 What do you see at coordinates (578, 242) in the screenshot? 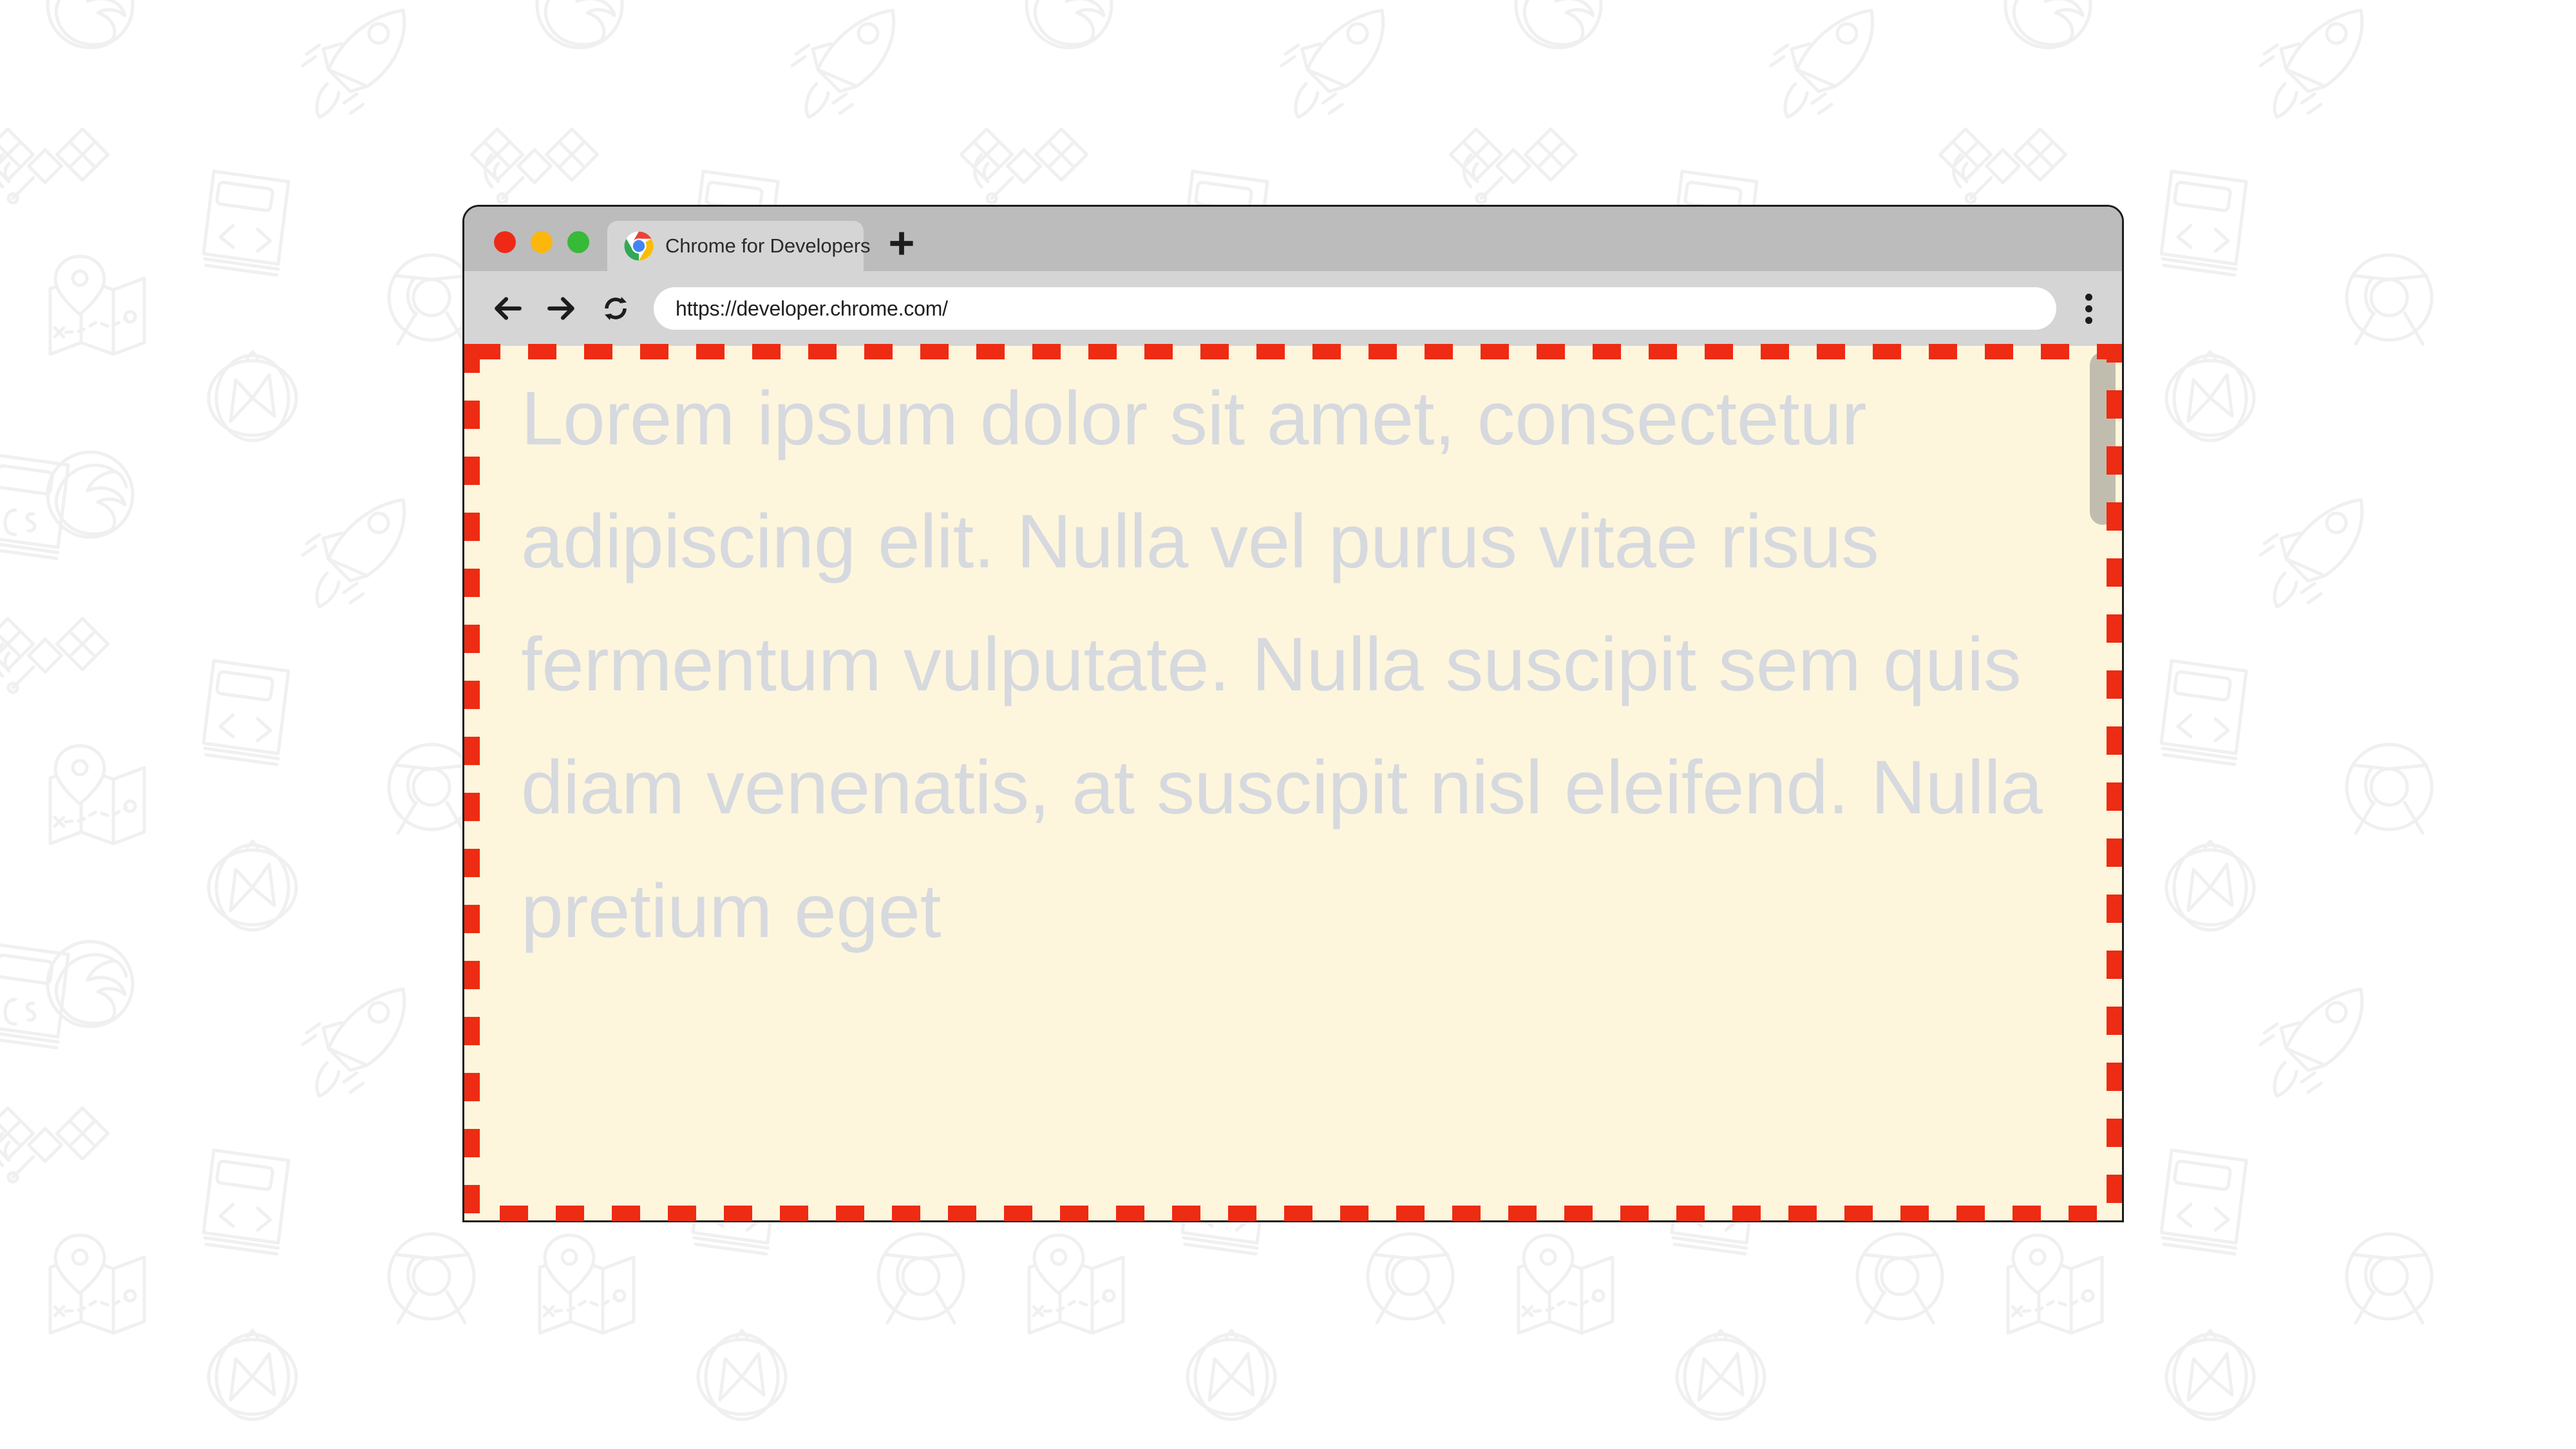
I see `maximize-window-button` at bounding box center [578, 242].